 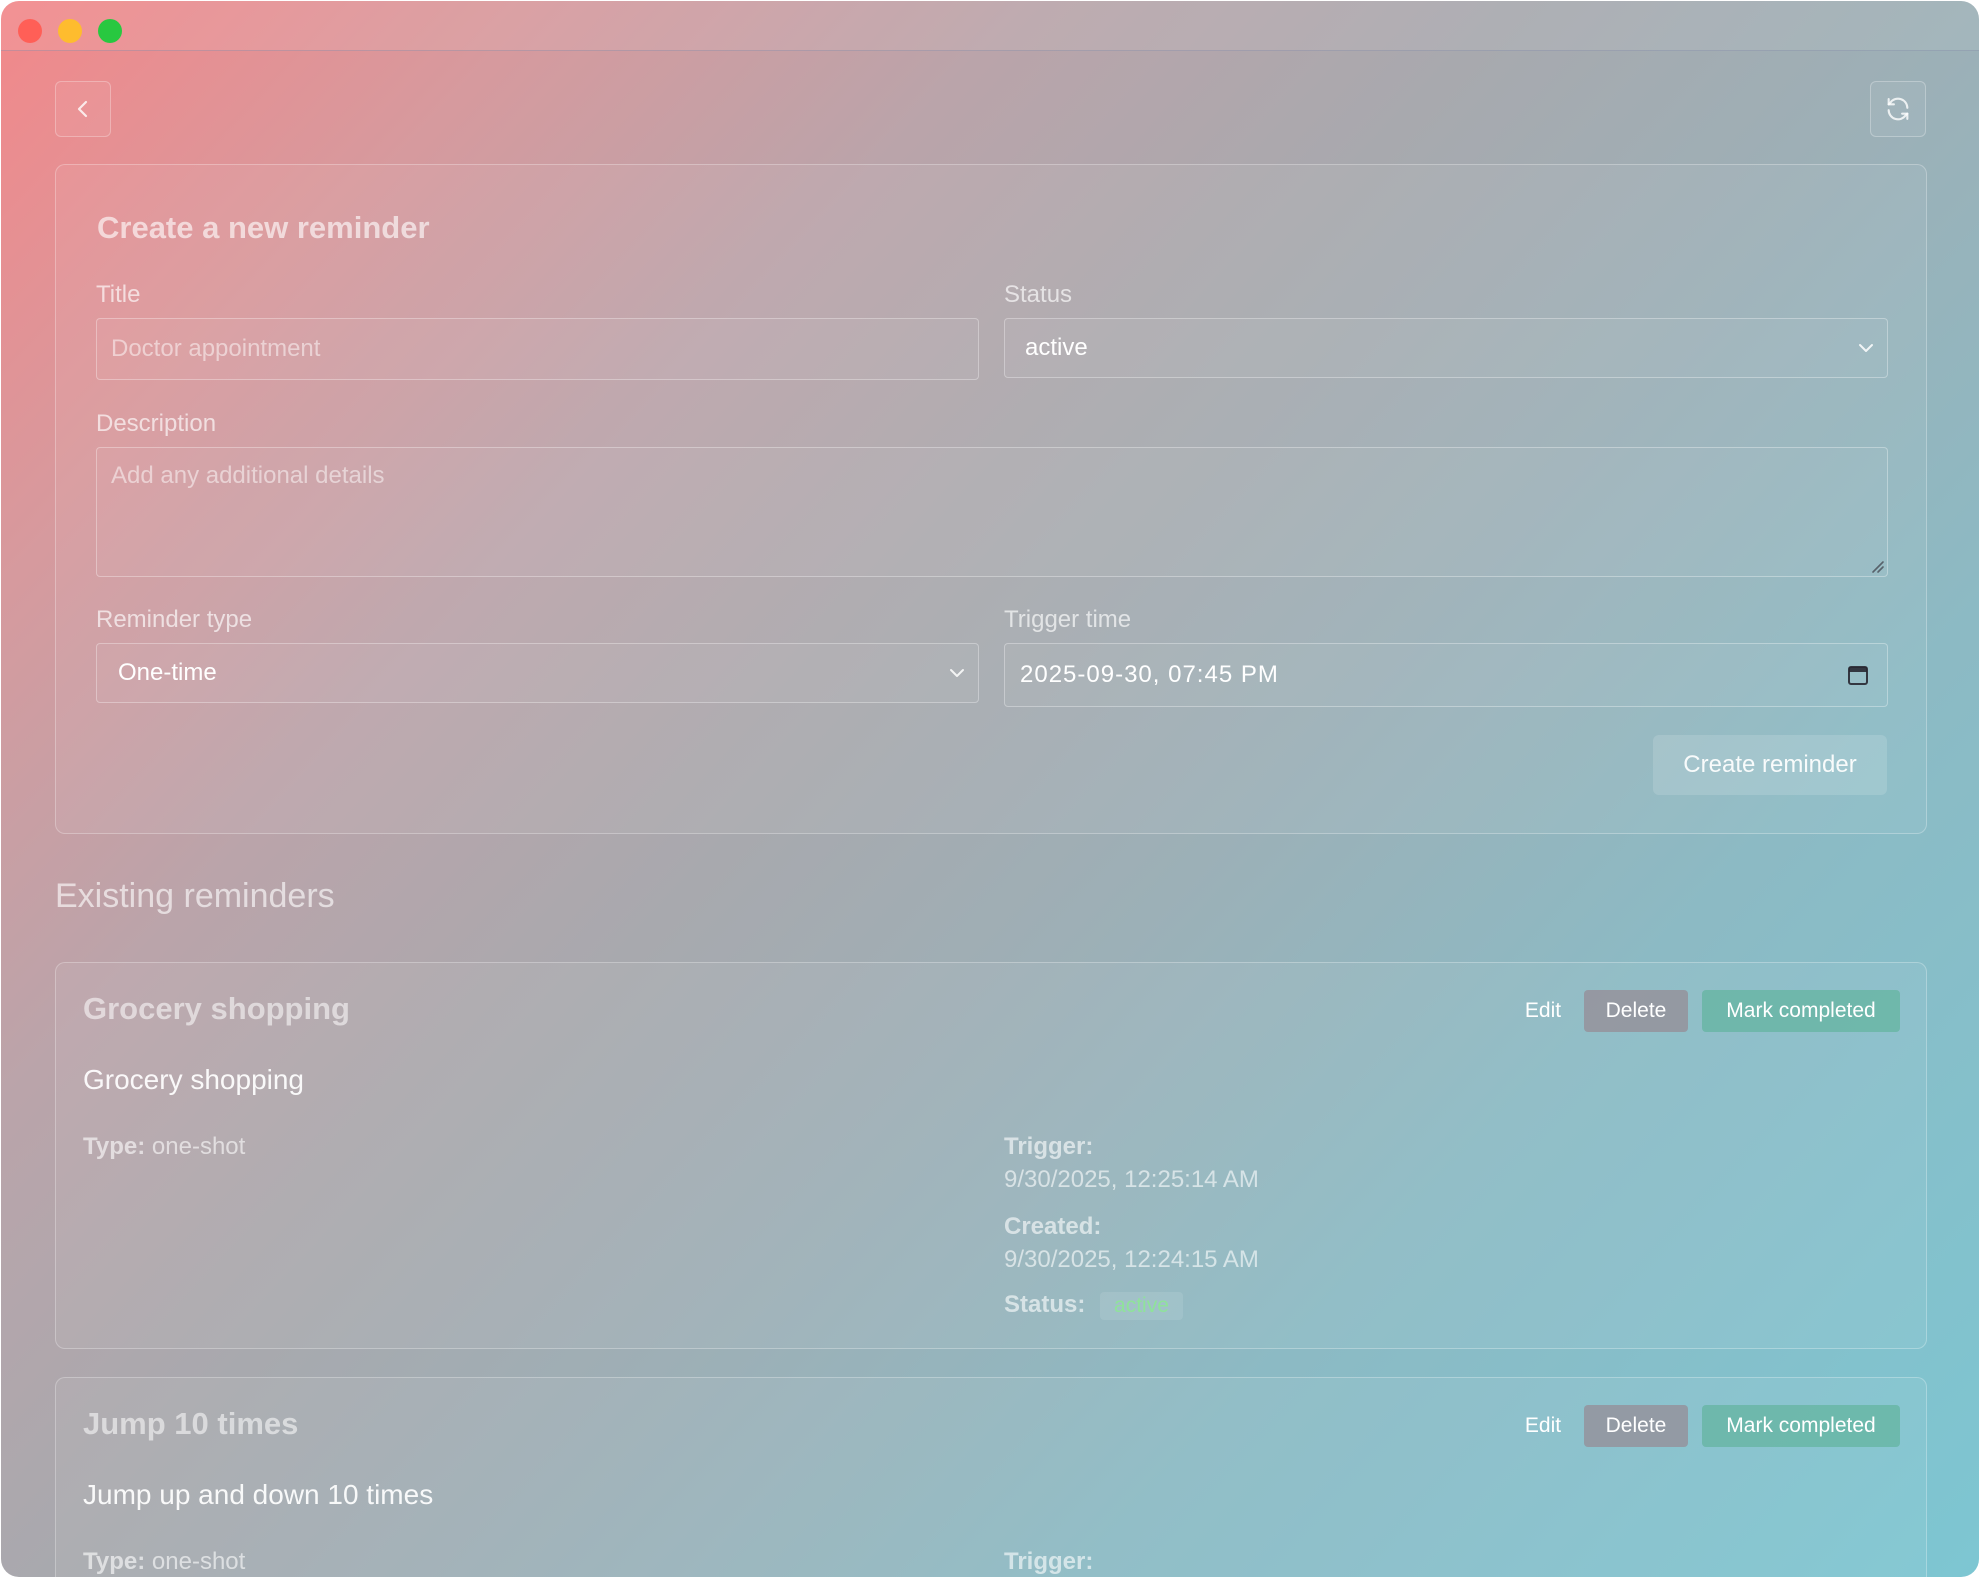 What do you see at coordinates (1141, 1306) in the screenshot?
I see `status-badge: active` at bounding box center [1141, 1306].